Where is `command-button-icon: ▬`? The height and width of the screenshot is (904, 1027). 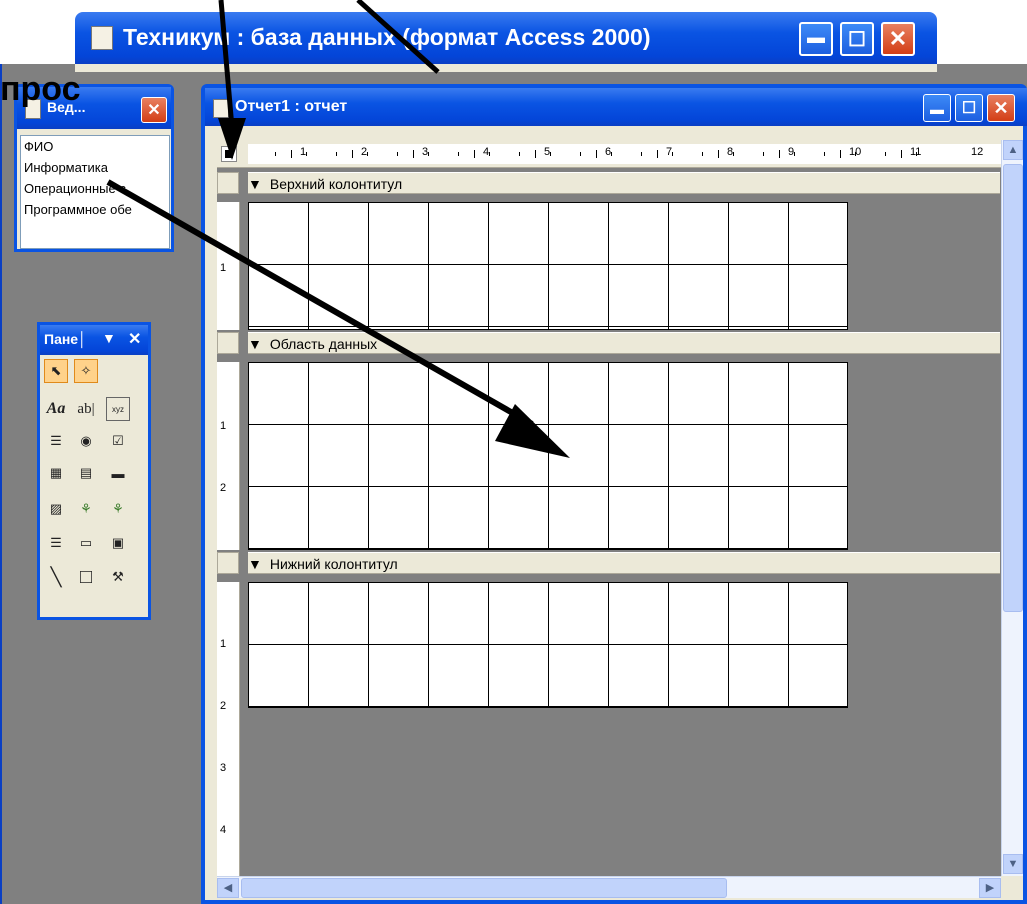 command-button-icon: ▬ is located at coordinates (118, 473).